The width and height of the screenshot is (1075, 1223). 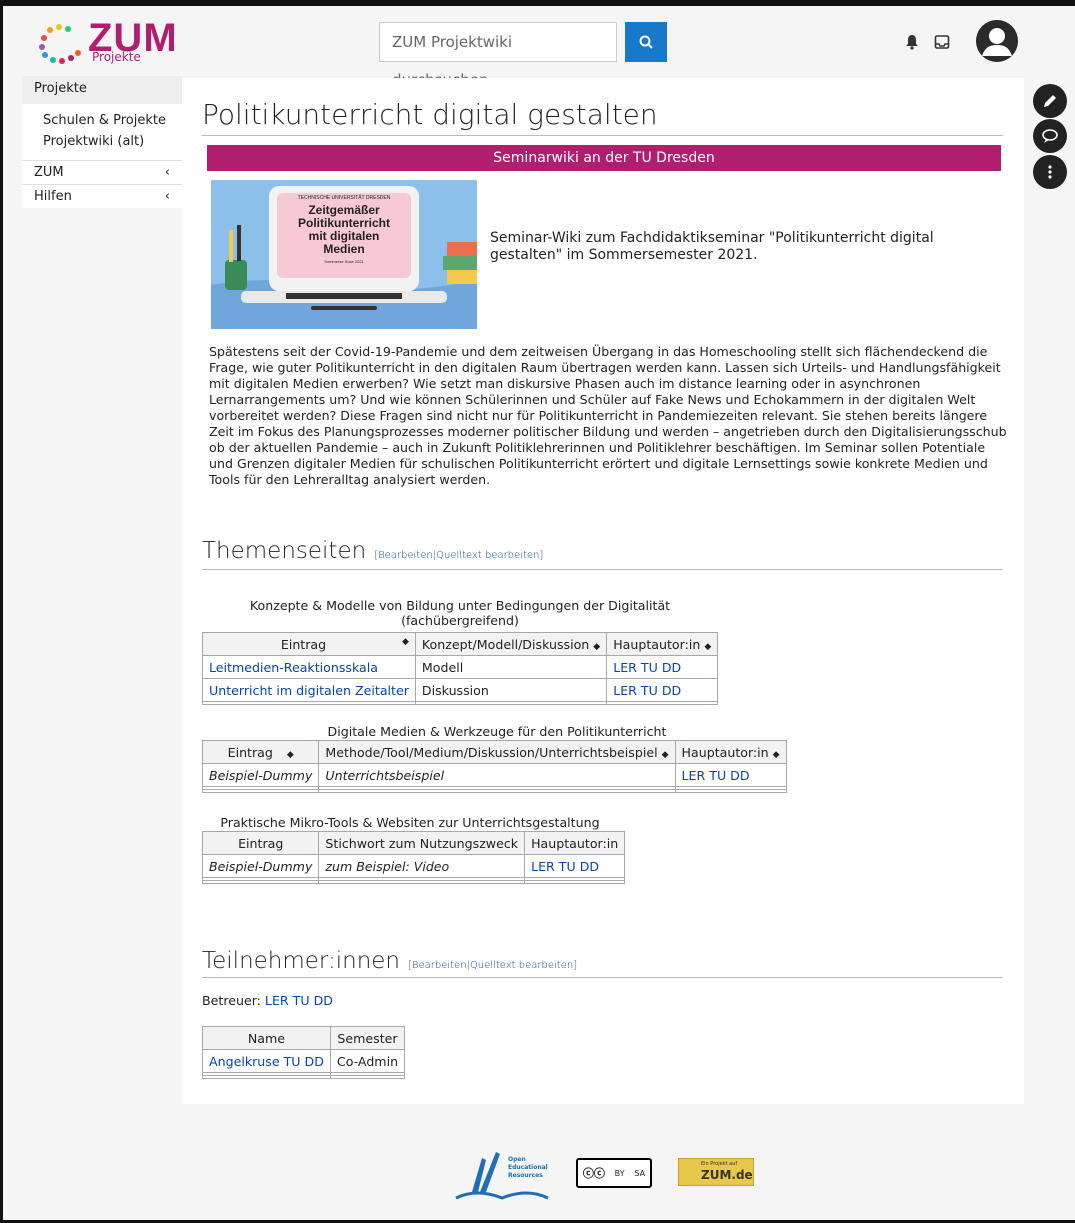 What do you see at coordinates (53, 196) in the screenshot?
I see `sidebar-item-label: Hilfen` at bounding box center [53, 196].